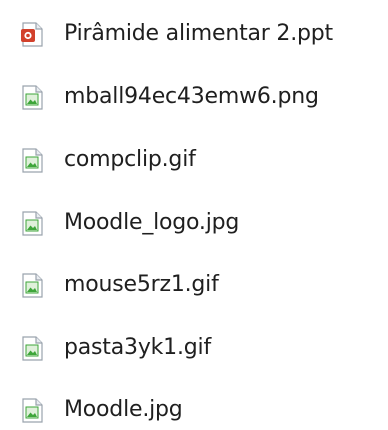 This screenshot has height=430, width=388. I want to click on file-name: compclip.gif, so click(130, 160).